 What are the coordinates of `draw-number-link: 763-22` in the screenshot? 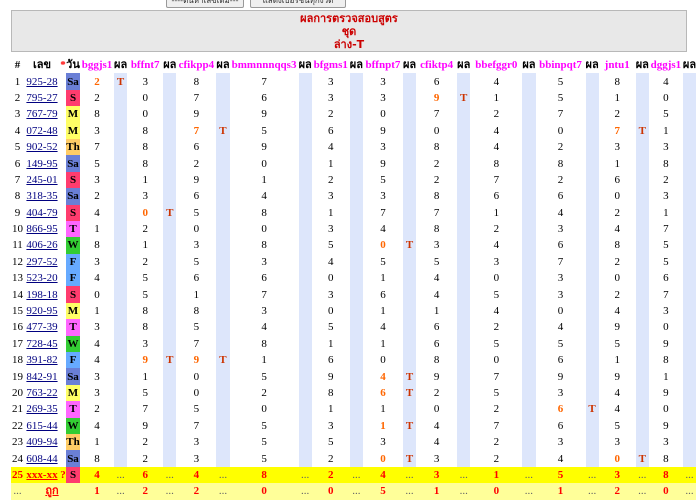 It's located at (41, 393).